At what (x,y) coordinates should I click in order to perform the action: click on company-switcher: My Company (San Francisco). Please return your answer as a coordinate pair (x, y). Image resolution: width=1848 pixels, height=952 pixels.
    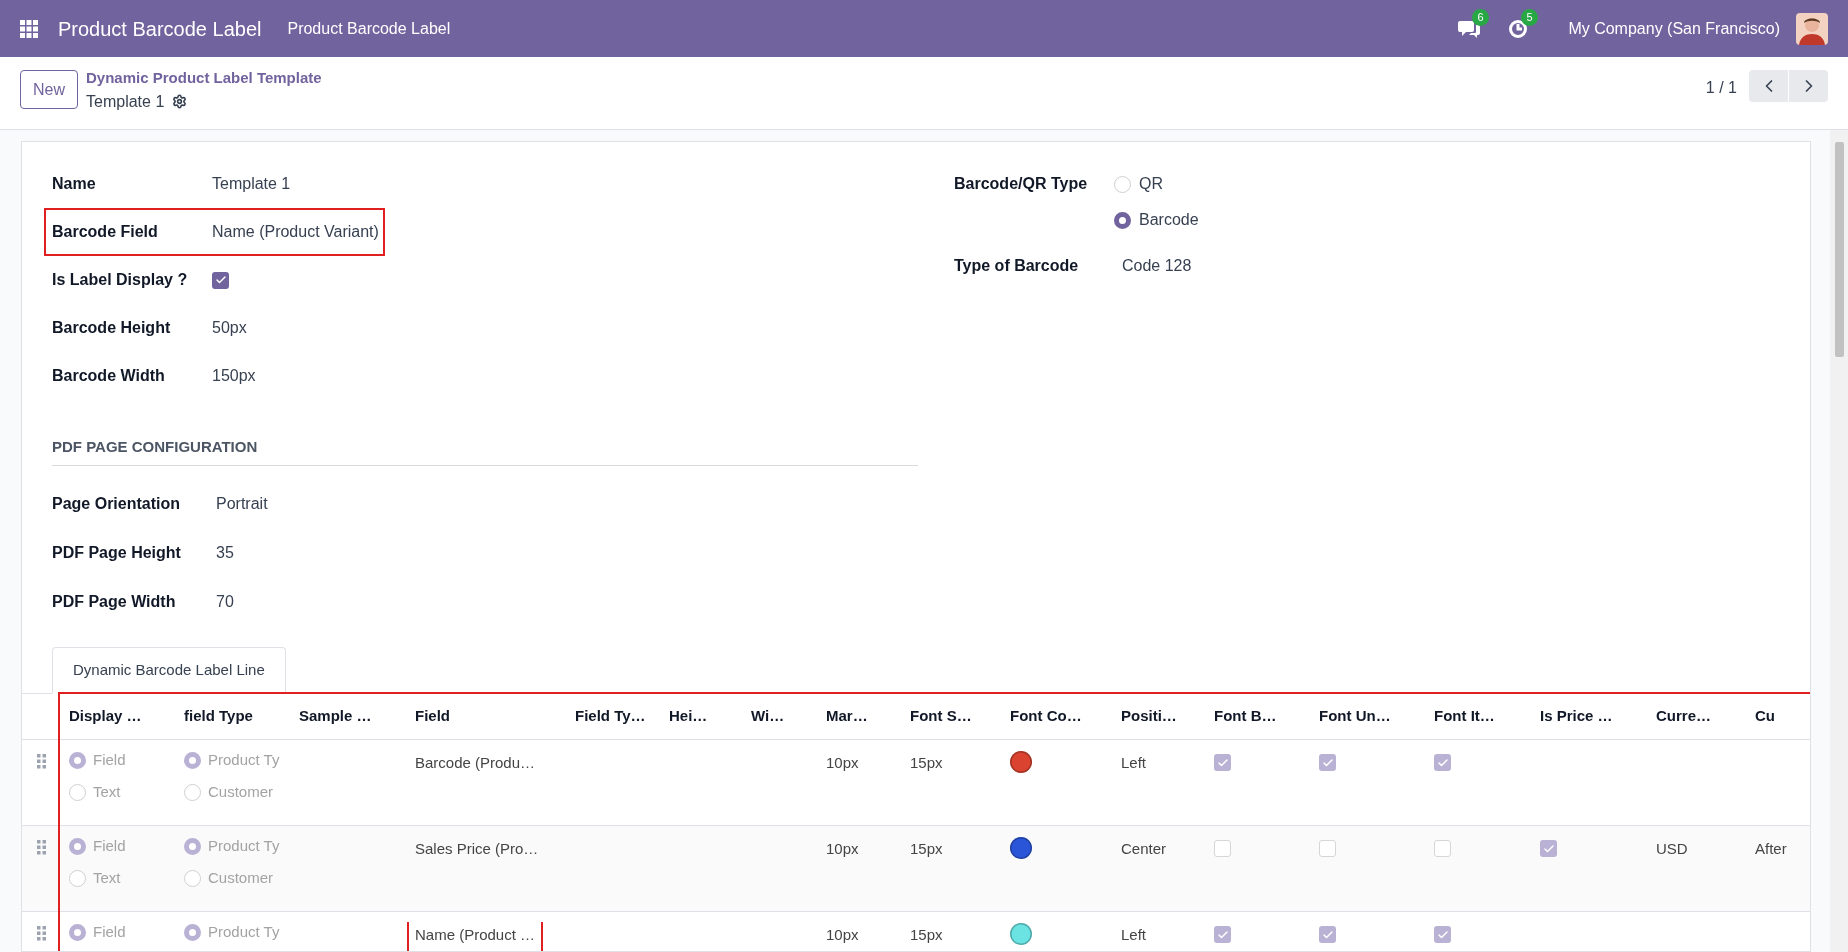
    Looking at the image, I should click on (1674, 28).